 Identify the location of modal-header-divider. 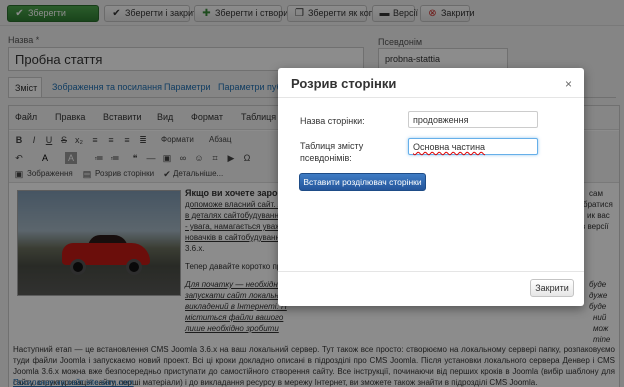
(431, 97).